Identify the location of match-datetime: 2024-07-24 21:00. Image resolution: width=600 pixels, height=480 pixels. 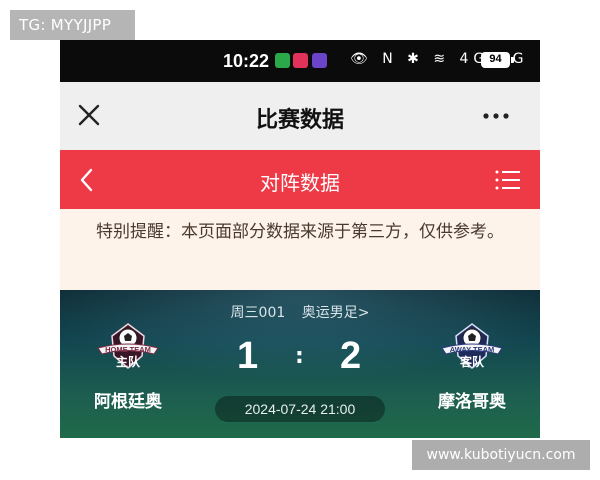
(300, 409).